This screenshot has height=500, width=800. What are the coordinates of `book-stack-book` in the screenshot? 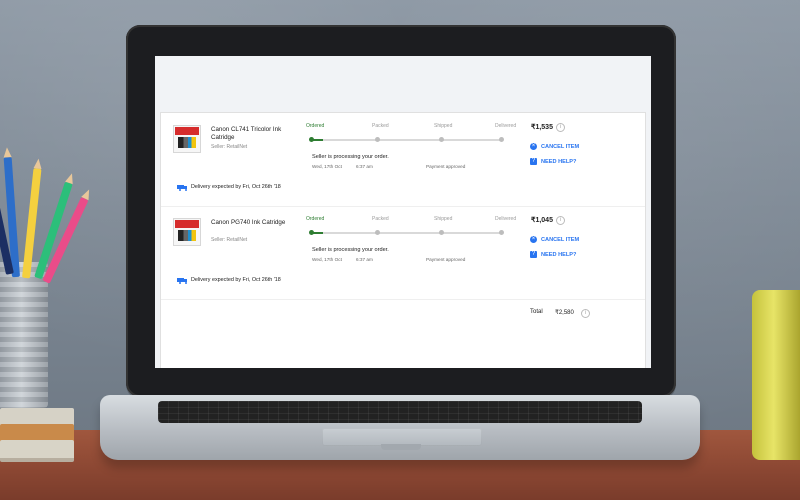 It's located at (37, 451).